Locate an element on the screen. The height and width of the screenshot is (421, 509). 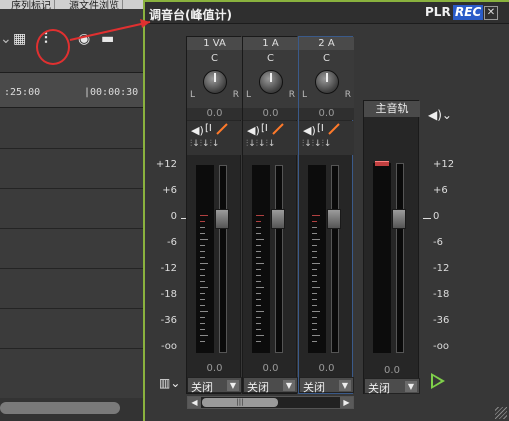
db-tick-label: -6 is located at coordinates (172, 242).